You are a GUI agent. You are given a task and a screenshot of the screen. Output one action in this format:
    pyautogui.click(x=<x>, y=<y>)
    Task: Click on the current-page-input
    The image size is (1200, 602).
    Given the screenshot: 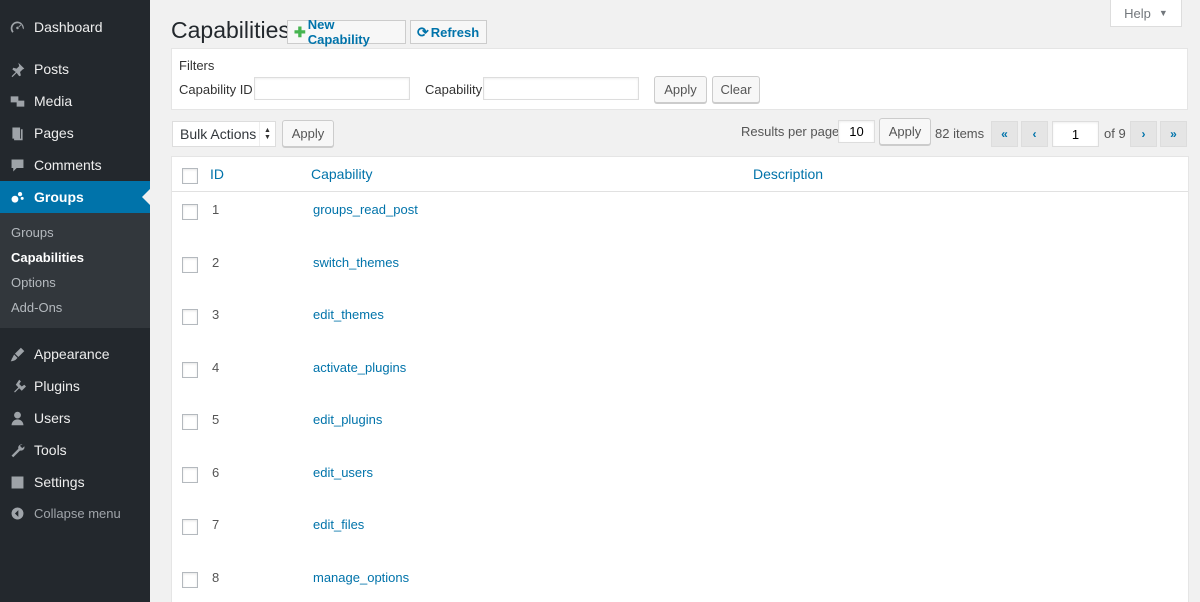 What is the action you would take?
    pyautogui.click(x=1075, y=134)
    